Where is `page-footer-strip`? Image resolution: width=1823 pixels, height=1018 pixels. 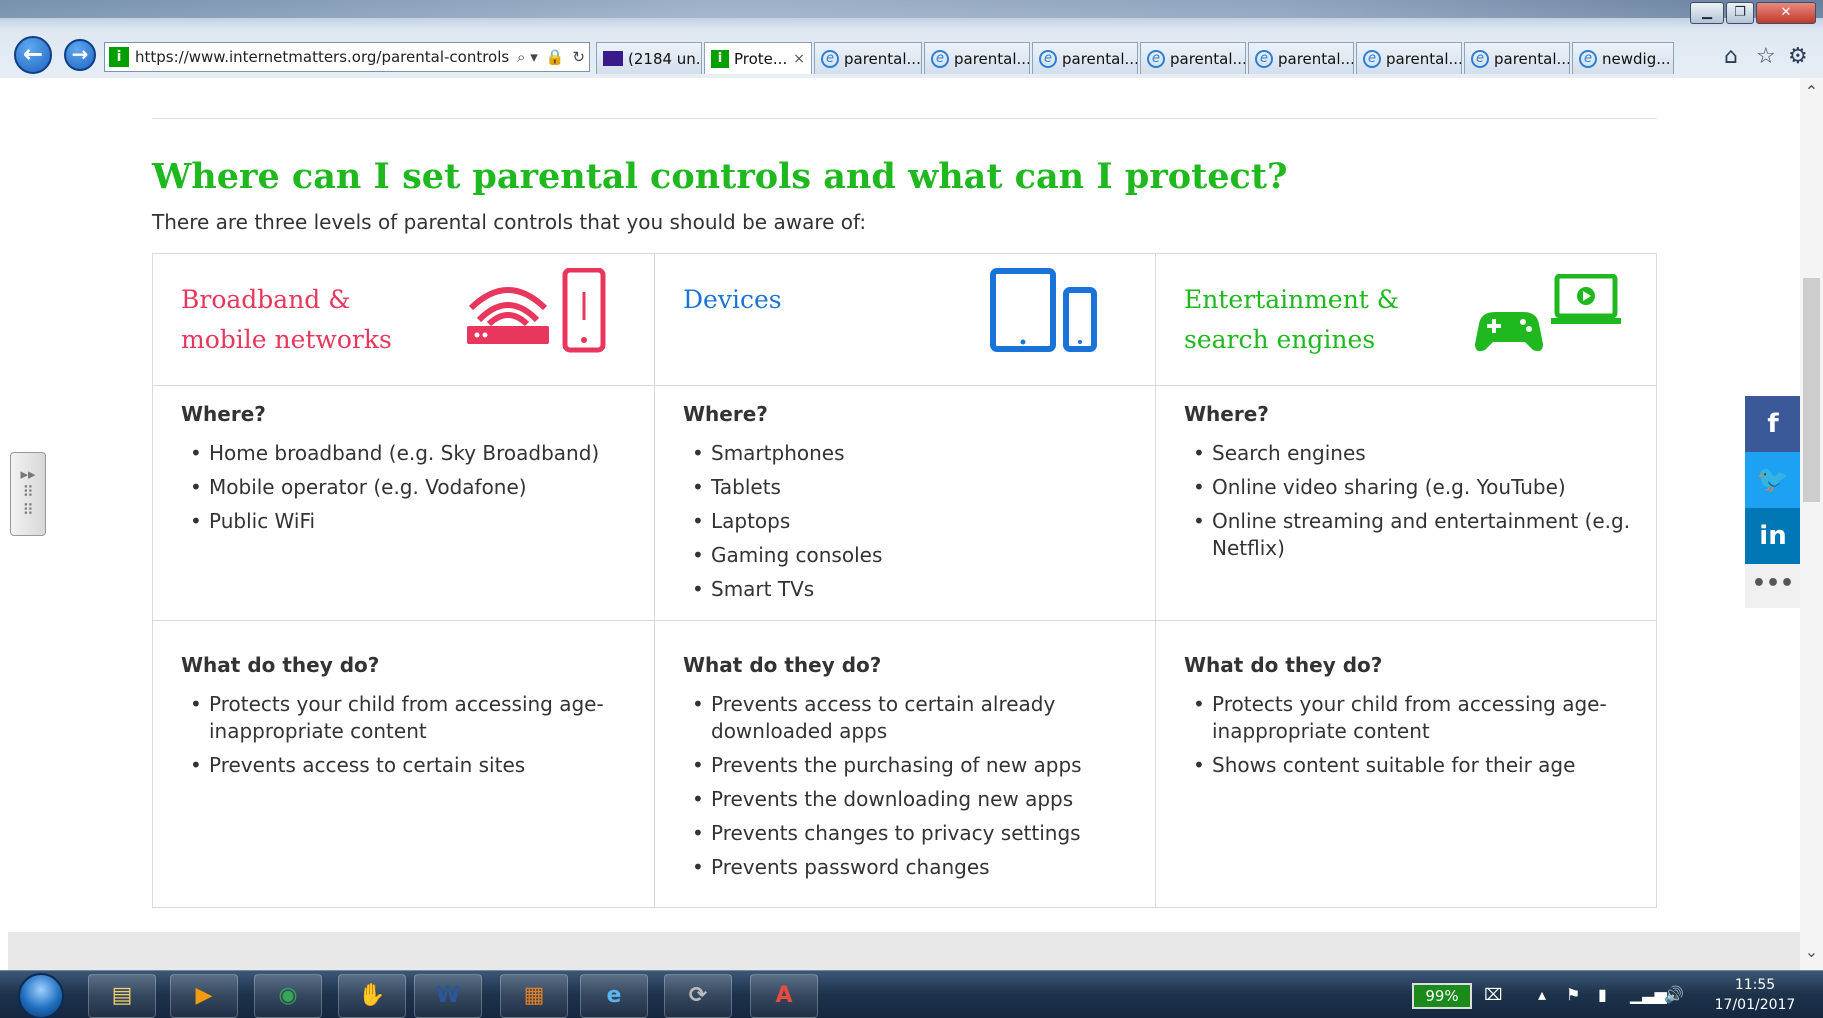 page-footer-strip is located at coordinates (904, 951).